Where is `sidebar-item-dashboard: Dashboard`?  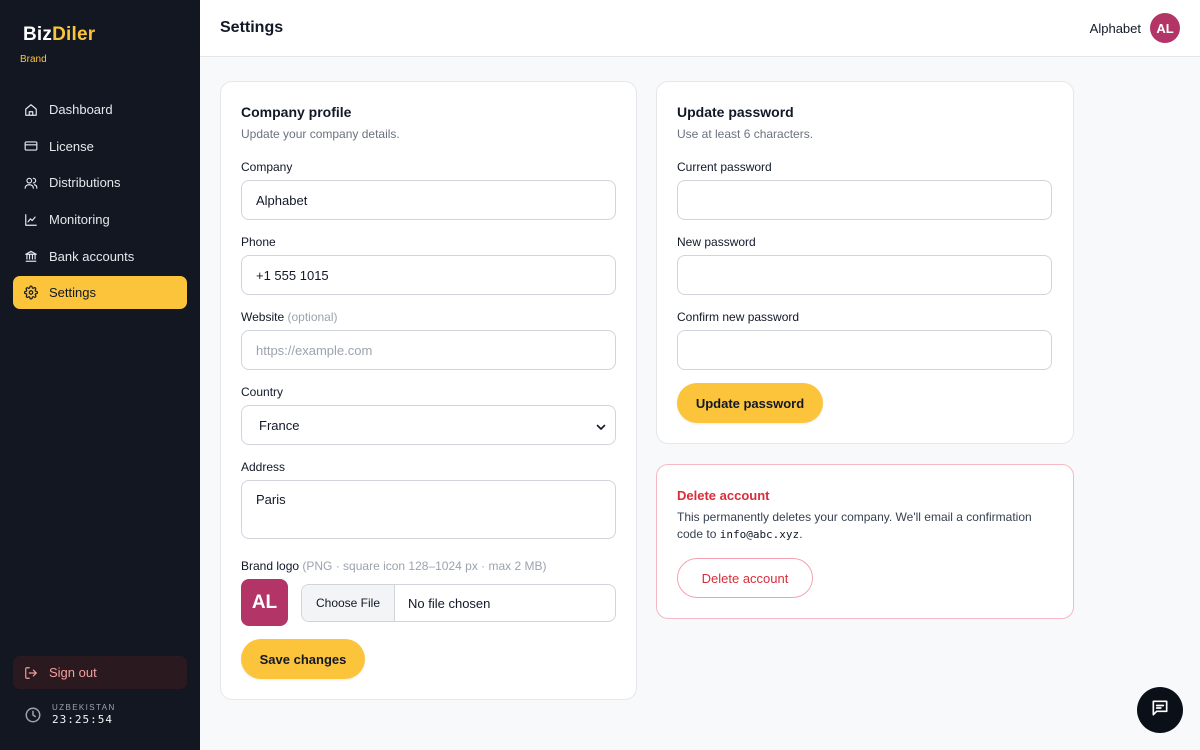
sidebar-item-dashboard: Dashboard is located at coordinates (100, 109).